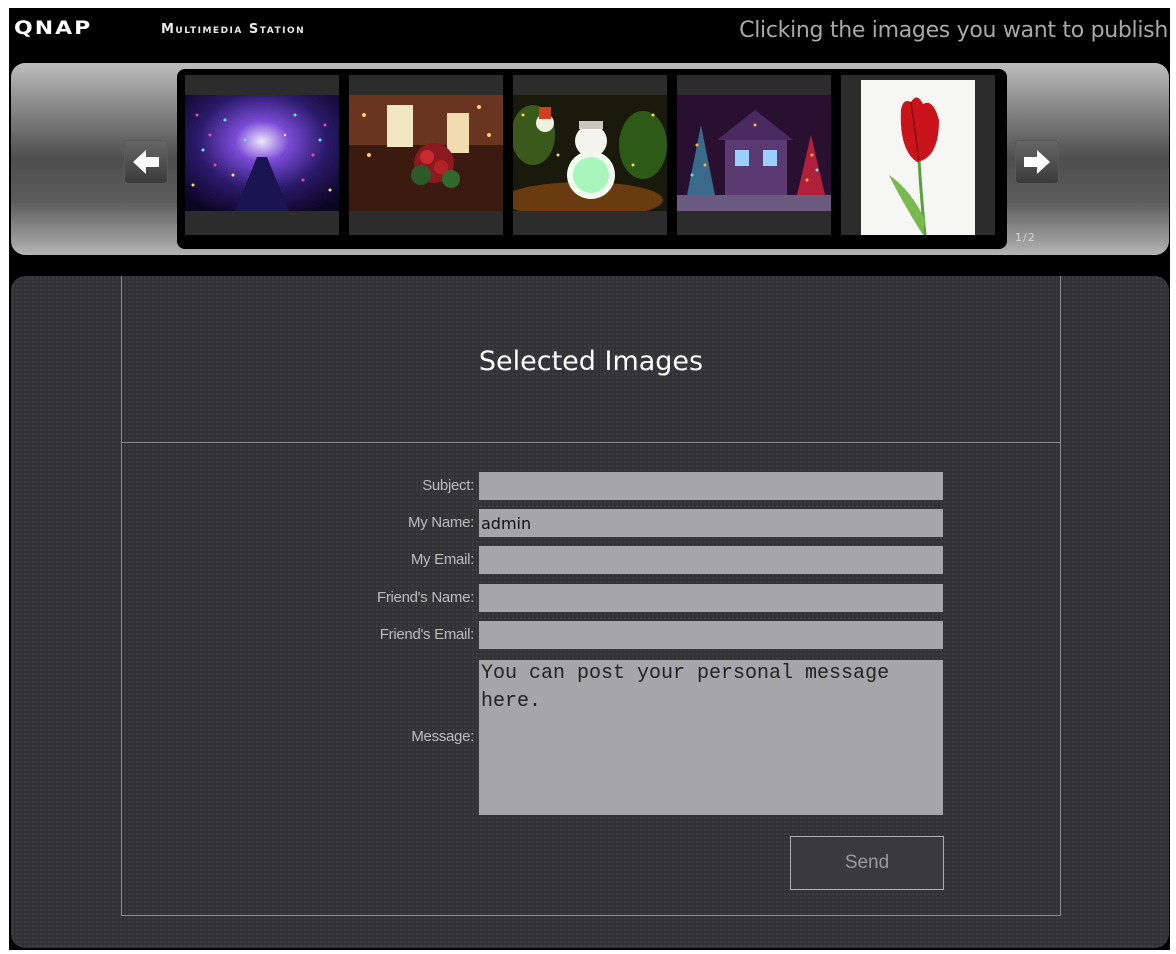 This screenshot has width=1176, height=954. Describe the element at coordinates (425, 597) in the screenshot. I see `friend-name-label: Friend's Name:` at that location.